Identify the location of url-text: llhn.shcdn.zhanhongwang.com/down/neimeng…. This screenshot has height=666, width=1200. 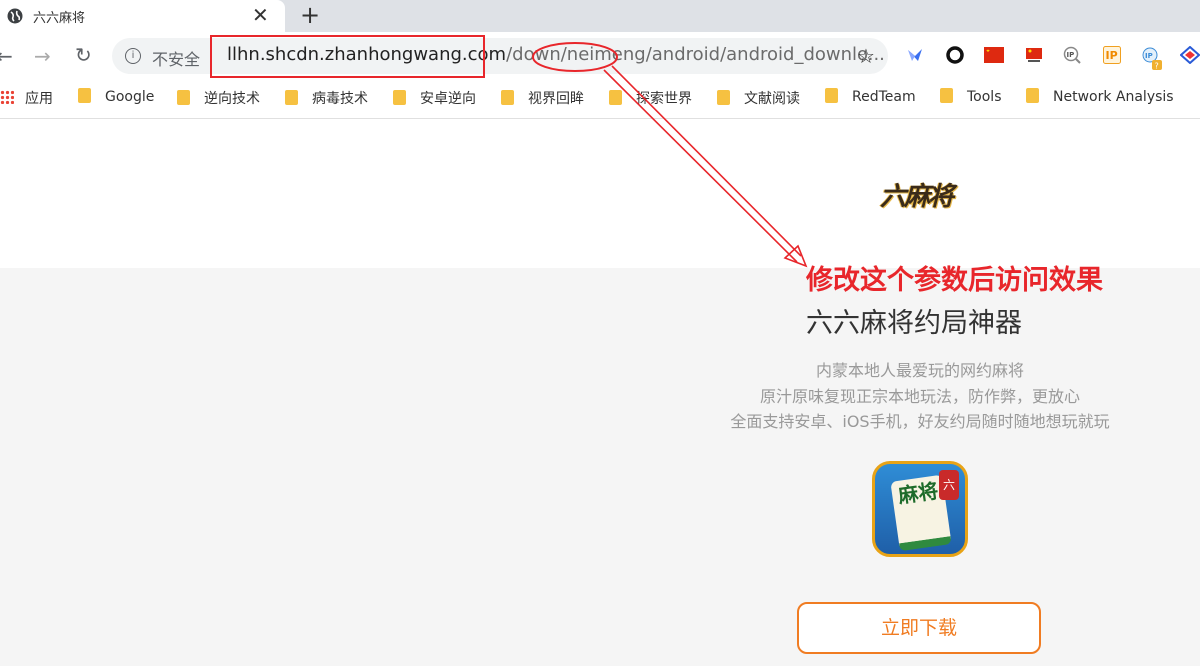
(556, 54).